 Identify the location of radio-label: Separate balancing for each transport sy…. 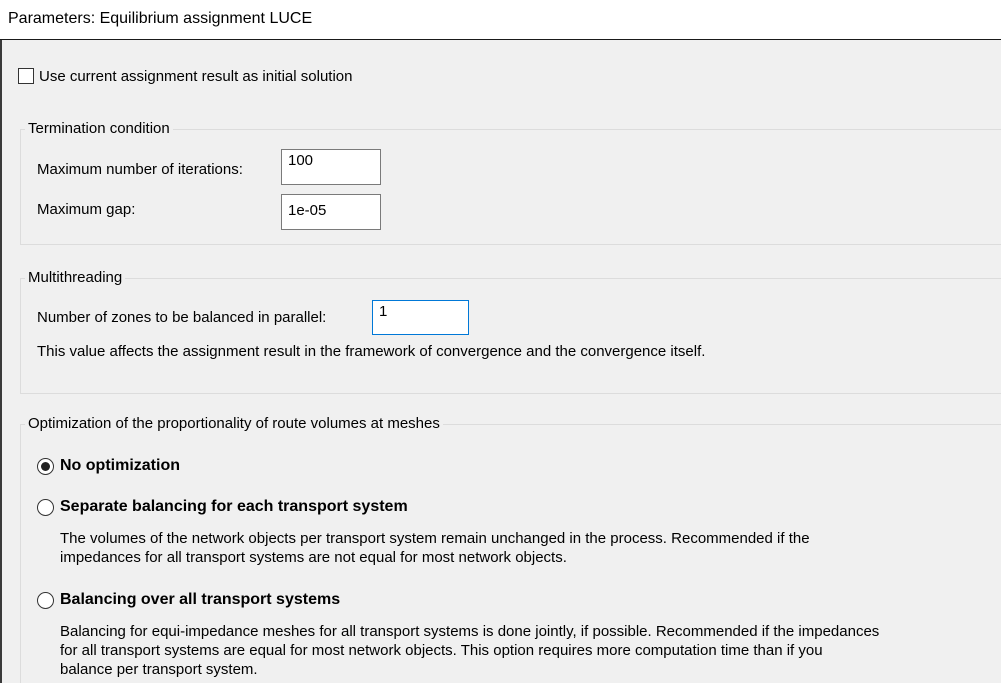
(234, 506).